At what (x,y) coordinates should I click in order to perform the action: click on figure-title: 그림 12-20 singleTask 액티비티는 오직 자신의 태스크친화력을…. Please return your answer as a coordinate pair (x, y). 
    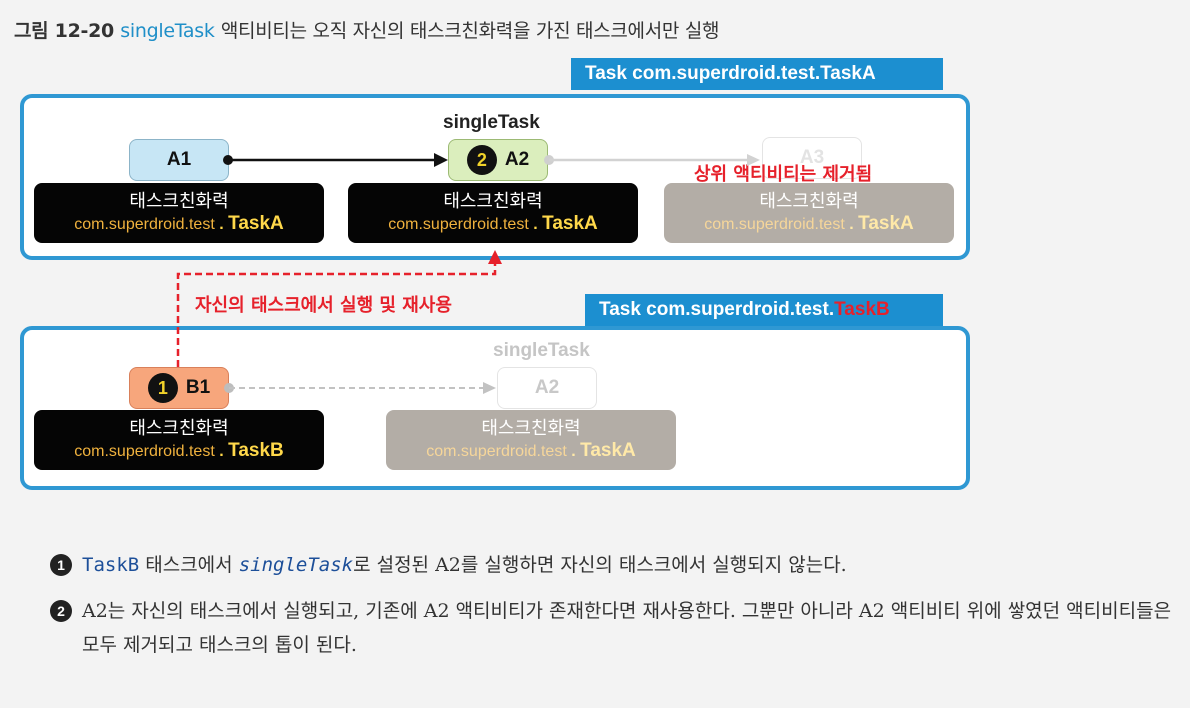
    Looking at the image, I should click on (366, 29).